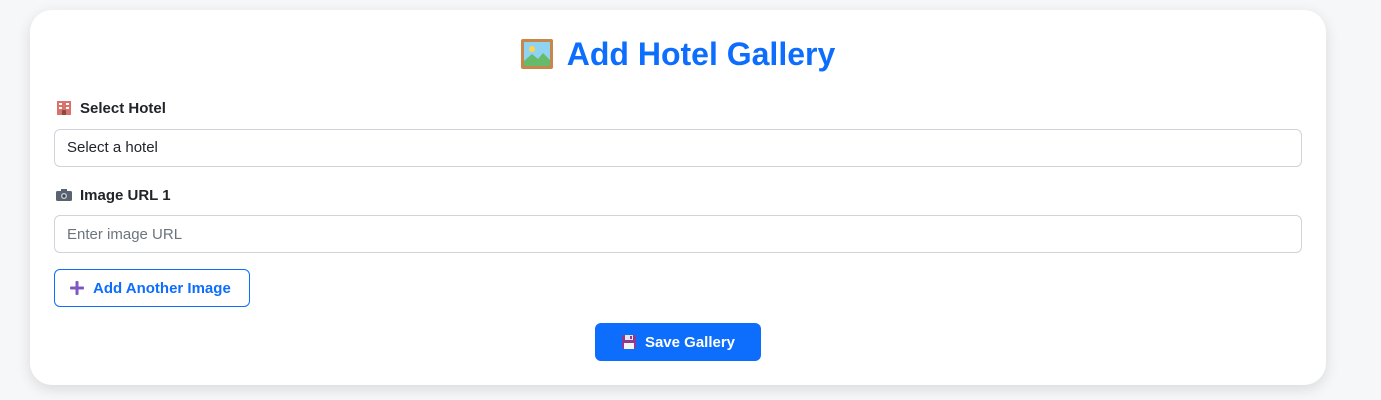 The image size is (1381, 400). What do you see at coordinates (536, 53) in the screenshot?
I see `framed-picture-icon` at bounding box center [536, 53].